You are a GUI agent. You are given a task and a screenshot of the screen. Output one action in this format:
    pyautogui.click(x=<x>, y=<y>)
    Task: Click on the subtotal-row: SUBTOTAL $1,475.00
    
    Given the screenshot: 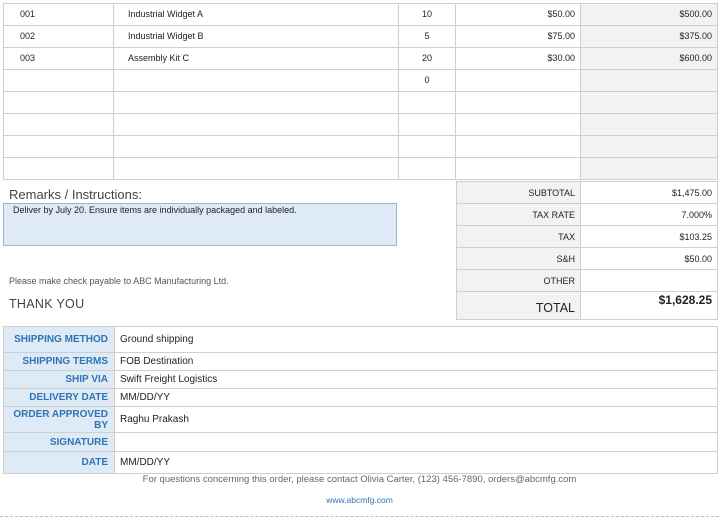 What is the action you would take?
    pyautogui.click(x=587, y=192)
    